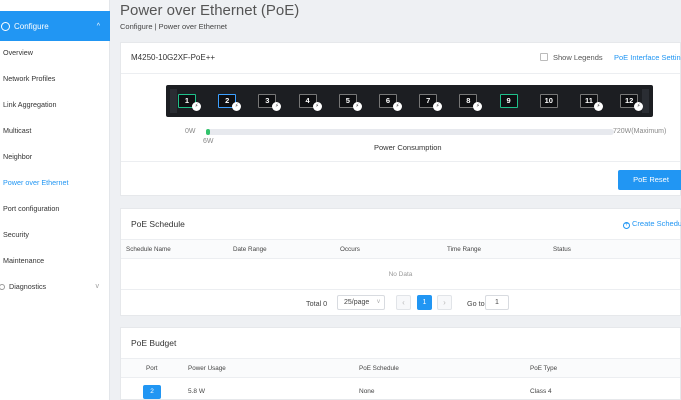  What do you see at coordinates (16, 234) in the screenshot?
I see `sidebar-item-security: Security` at bounding box center [16, 234].